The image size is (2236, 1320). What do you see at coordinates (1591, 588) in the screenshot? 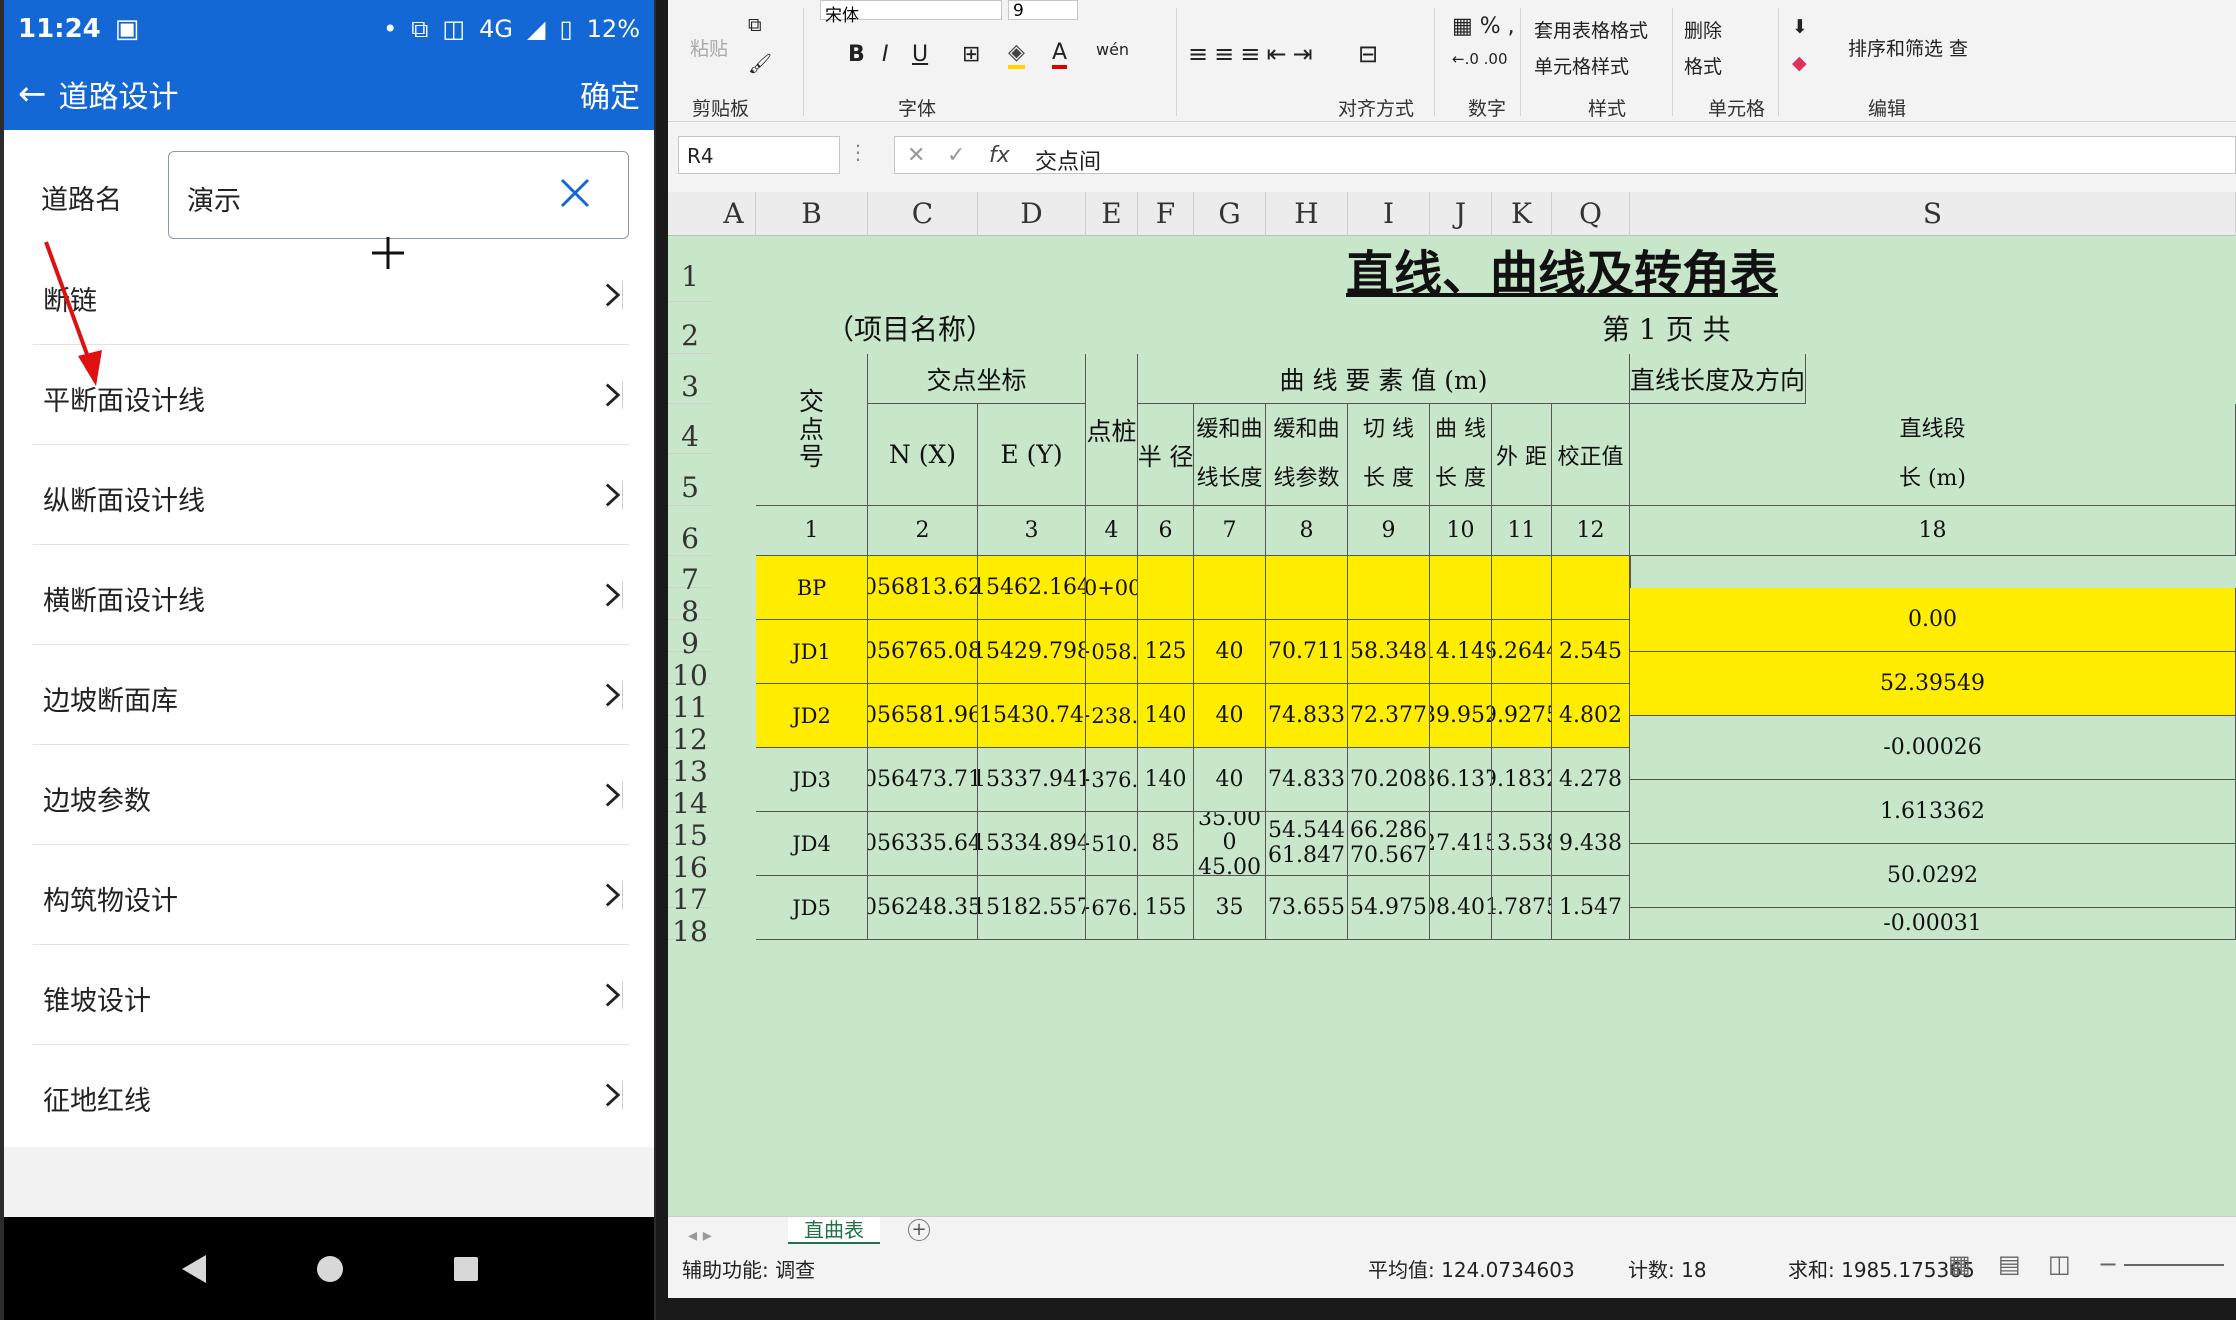
I see `data-BP-c` at bounding box center [1591, 588].